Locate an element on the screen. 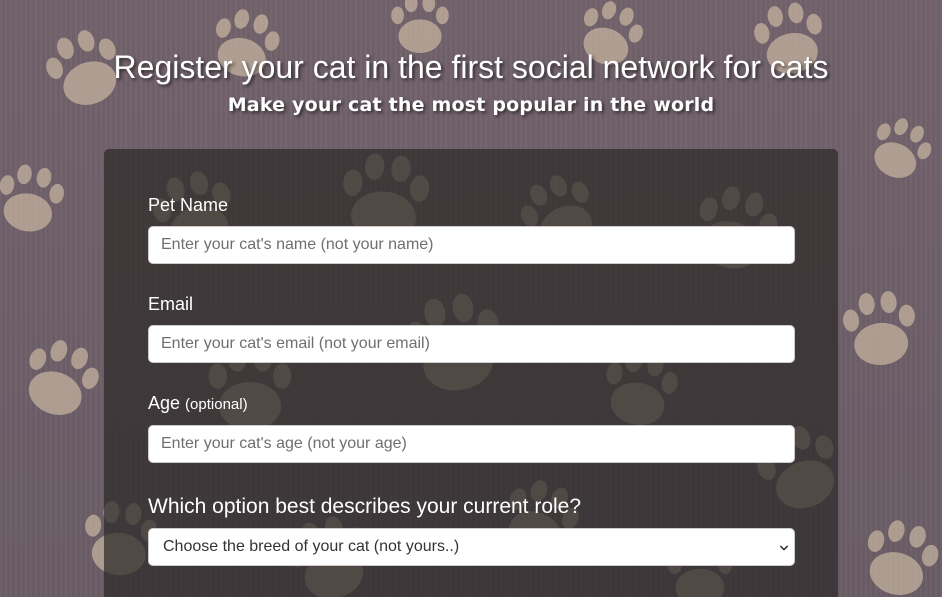 Image resolution: width=942 pixels, height=597 pixels. chevron-down-icon is located at coordinates (784, 548).